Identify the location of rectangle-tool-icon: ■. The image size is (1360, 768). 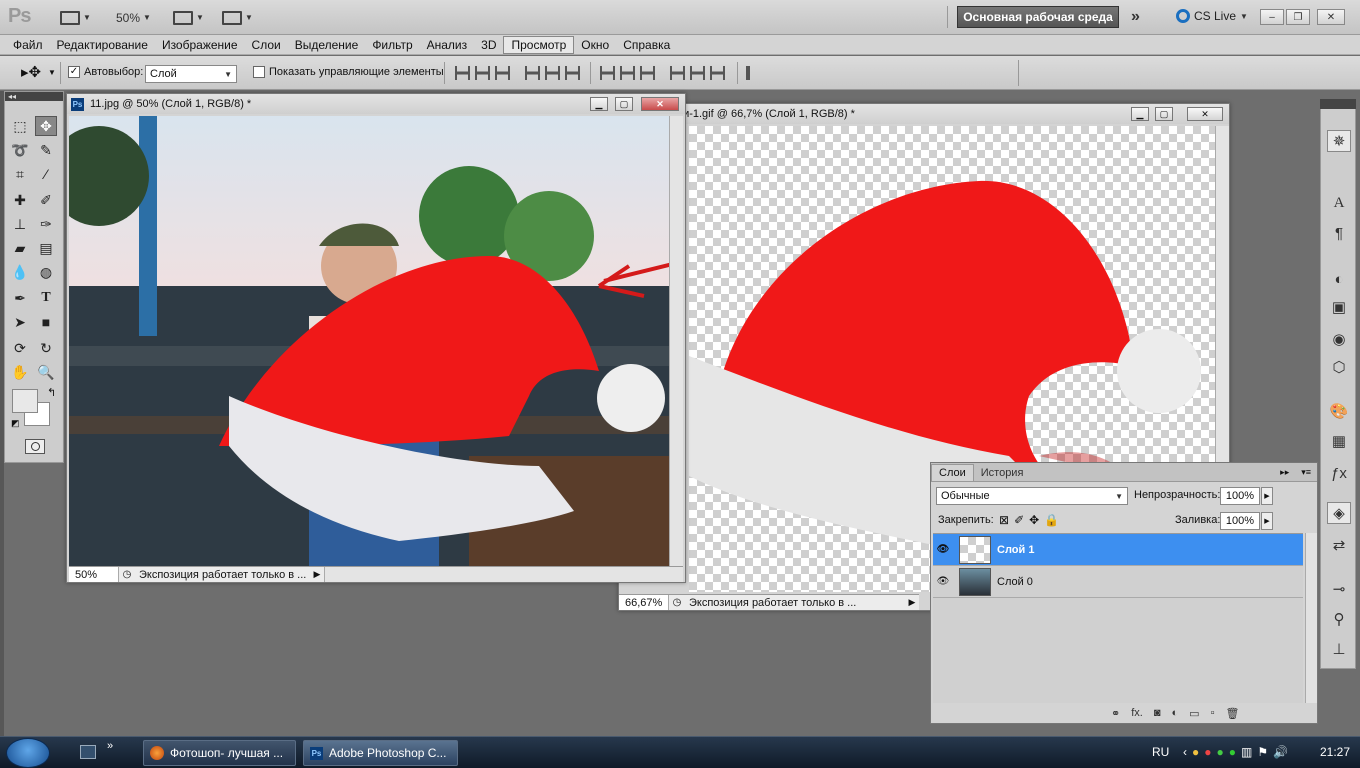
(46, 322).